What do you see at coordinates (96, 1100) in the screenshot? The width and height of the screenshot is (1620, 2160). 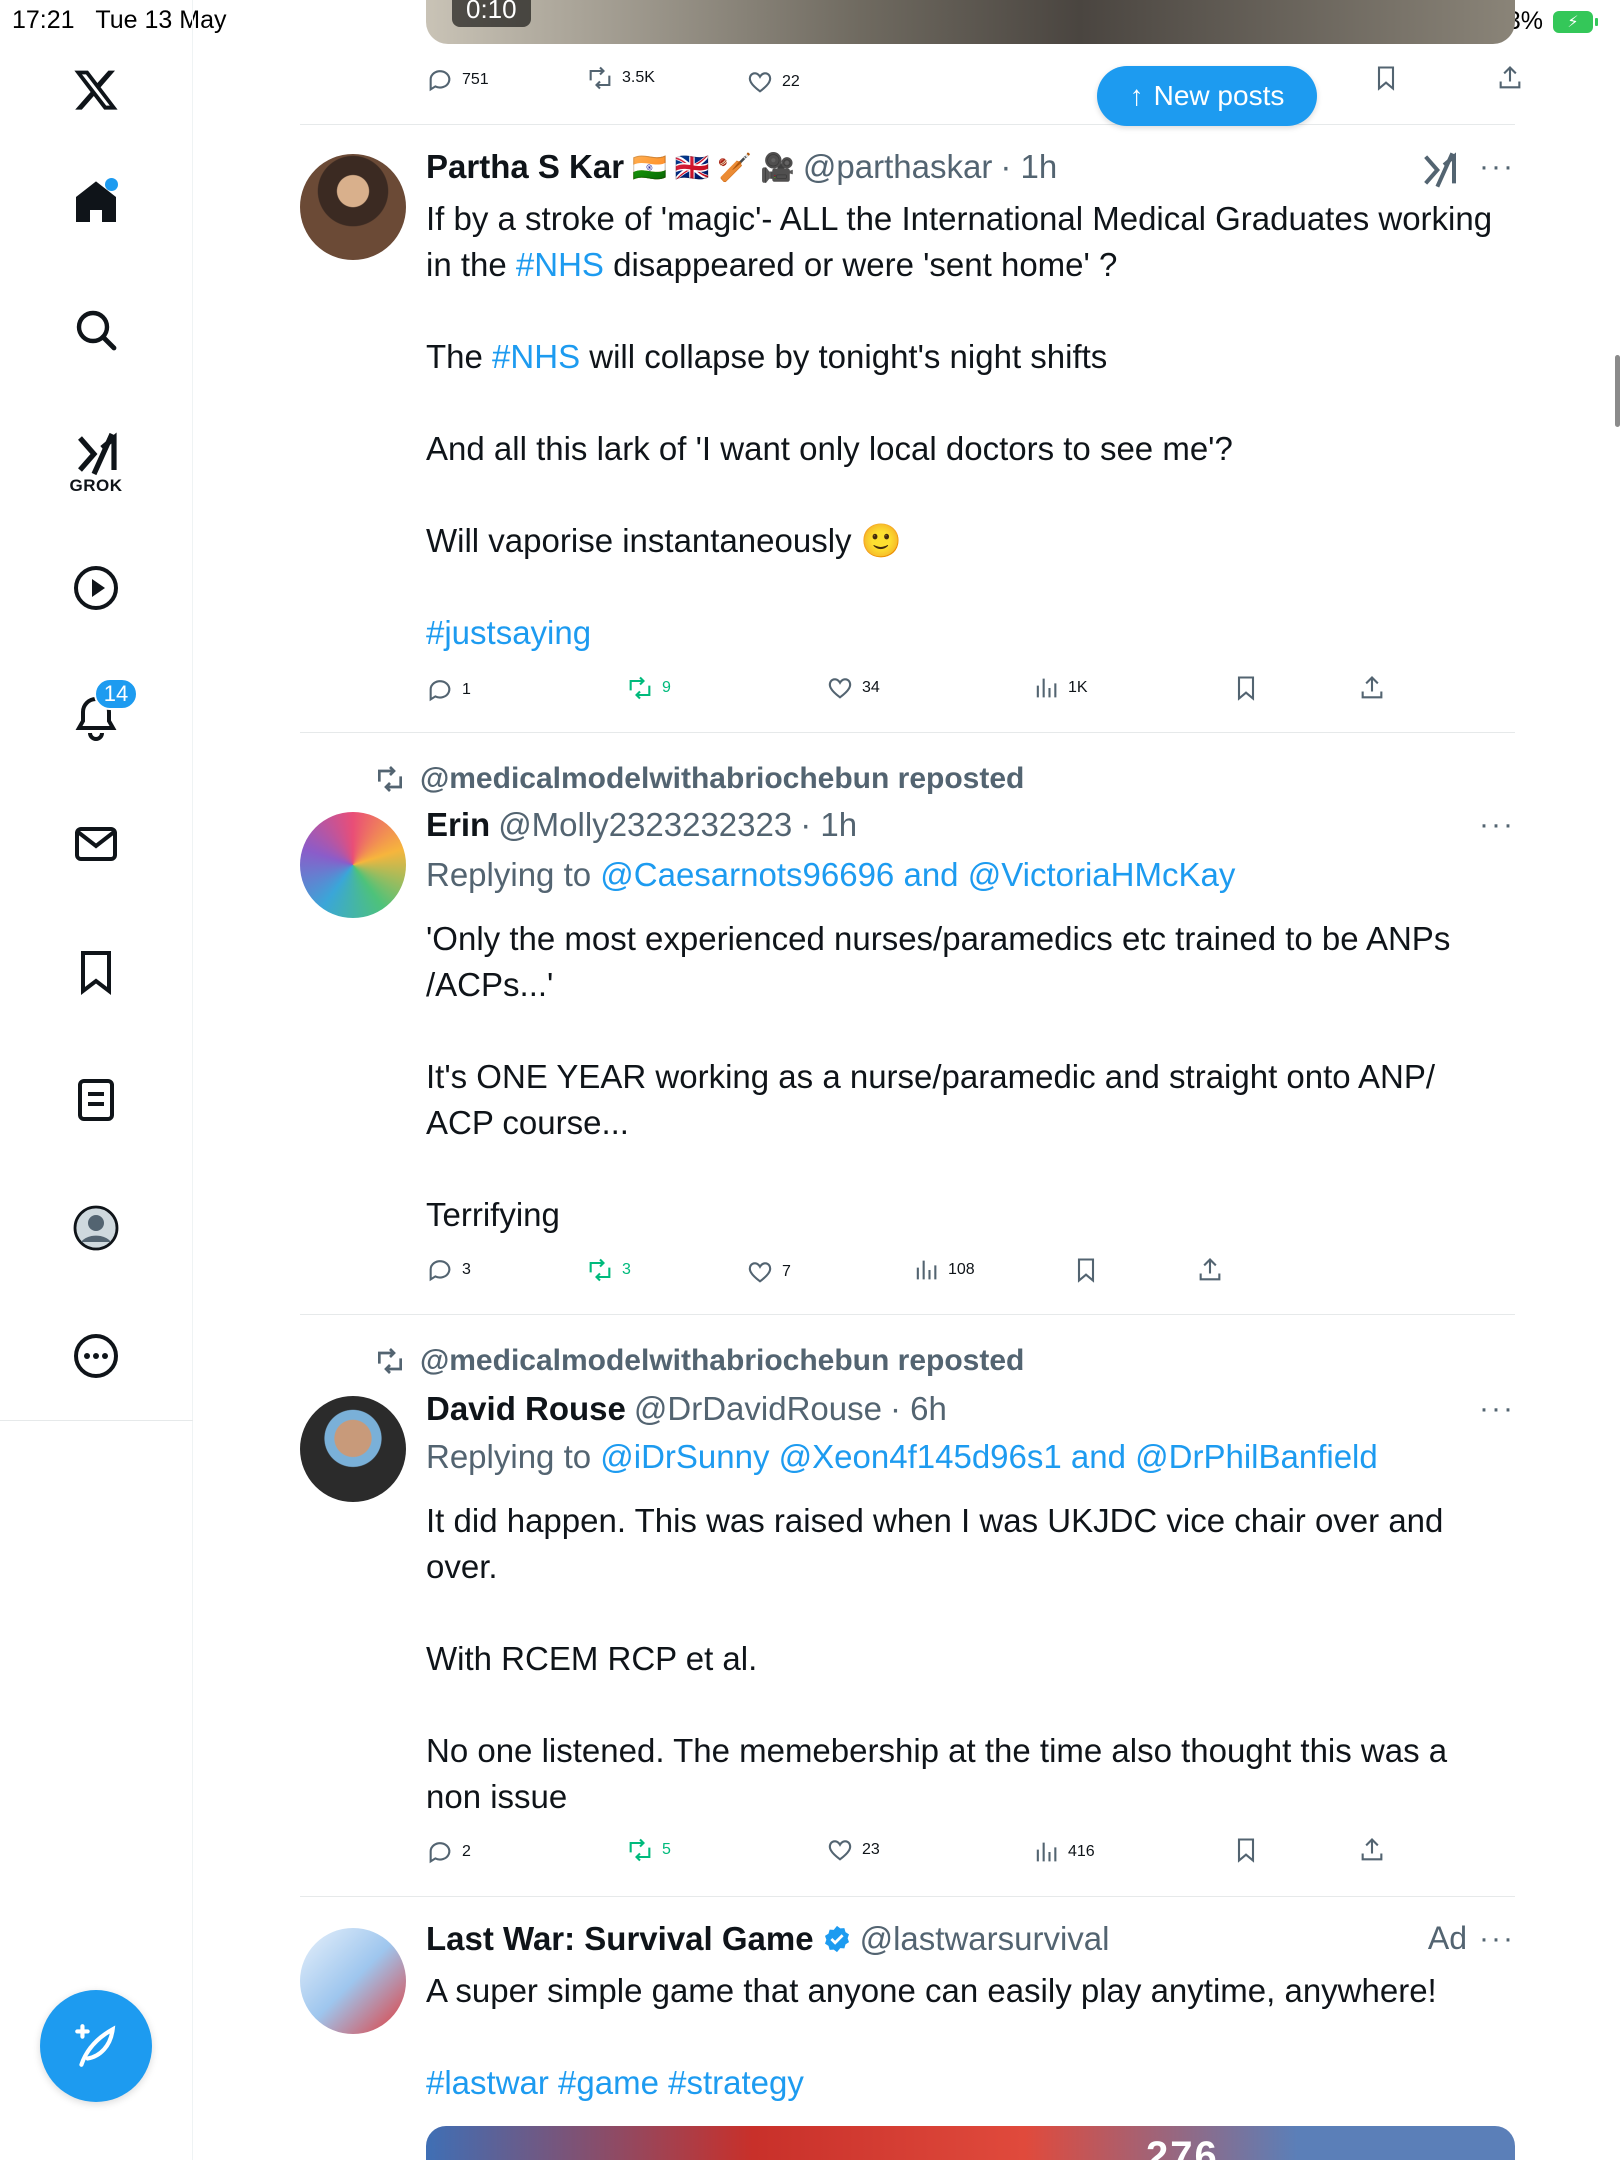 I see `list-icon` at bounding box center [96, 1100].